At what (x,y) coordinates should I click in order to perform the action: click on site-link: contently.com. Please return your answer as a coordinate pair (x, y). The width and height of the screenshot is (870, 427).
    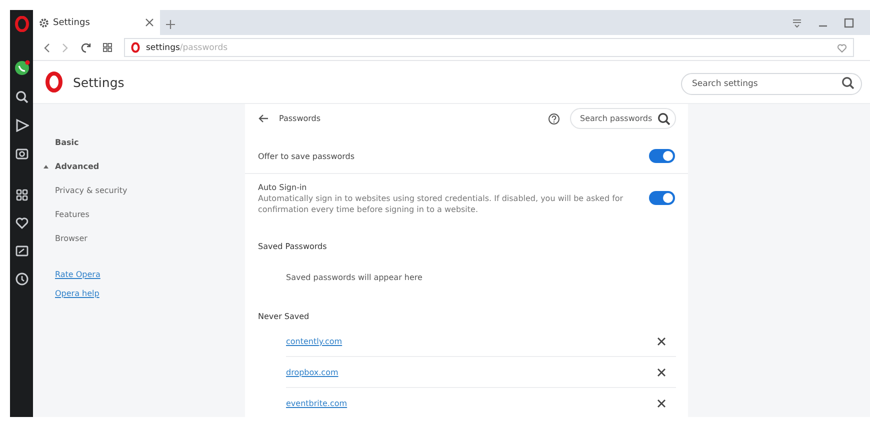
    Looking at the image, I should click on (314, 341).